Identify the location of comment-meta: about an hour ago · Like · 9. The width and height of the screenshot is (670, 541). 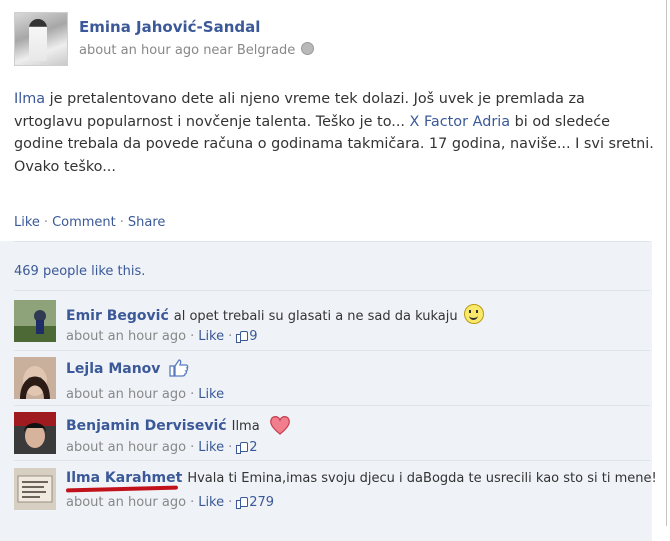
(162, 336).